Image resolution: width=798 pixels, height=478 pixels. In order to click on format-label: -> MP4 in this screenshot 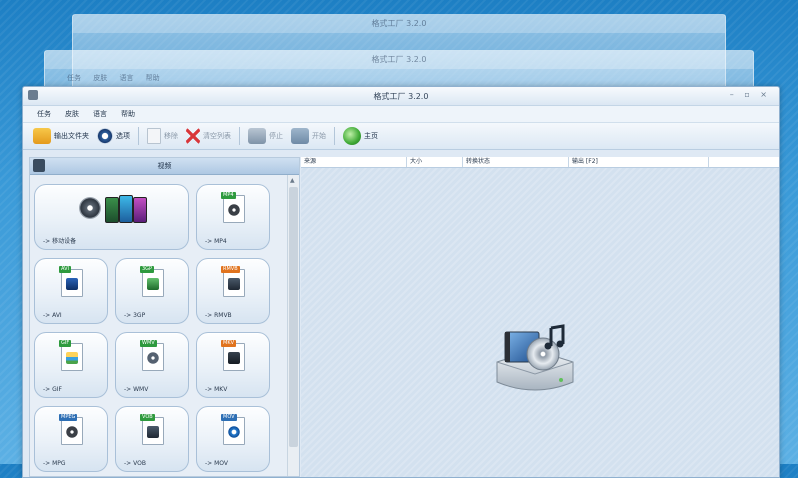, I will do `click(216, 241)`.